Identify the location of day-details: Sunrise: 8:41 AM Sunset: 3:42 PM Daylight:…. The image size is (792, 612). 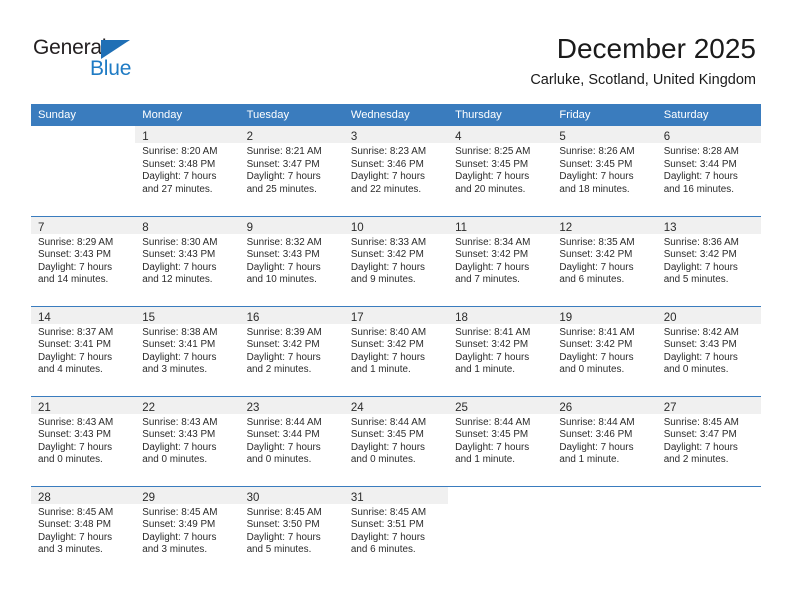
(604, 350).